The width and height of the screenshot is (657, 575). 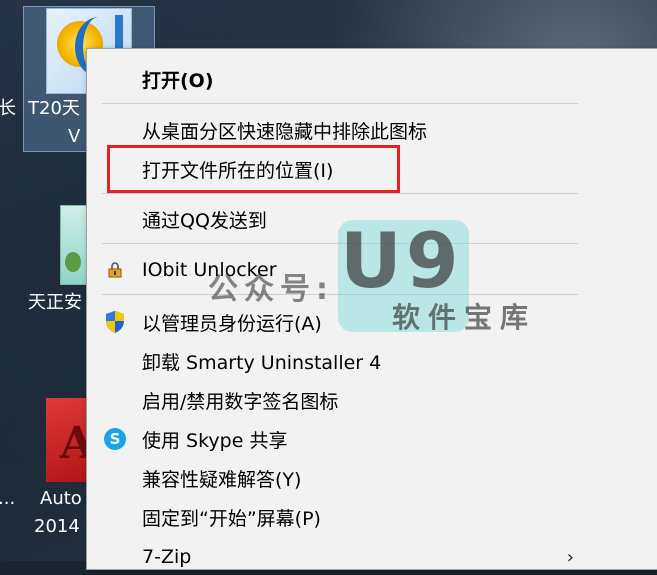 I want to click on left-fragment-top: 长, so click(x=8, y=108).